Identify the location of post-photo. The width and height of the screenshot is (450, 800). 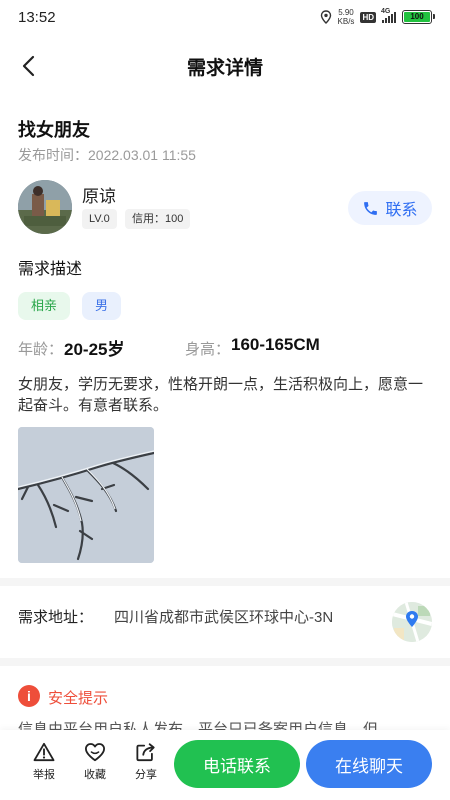
(86, 495).